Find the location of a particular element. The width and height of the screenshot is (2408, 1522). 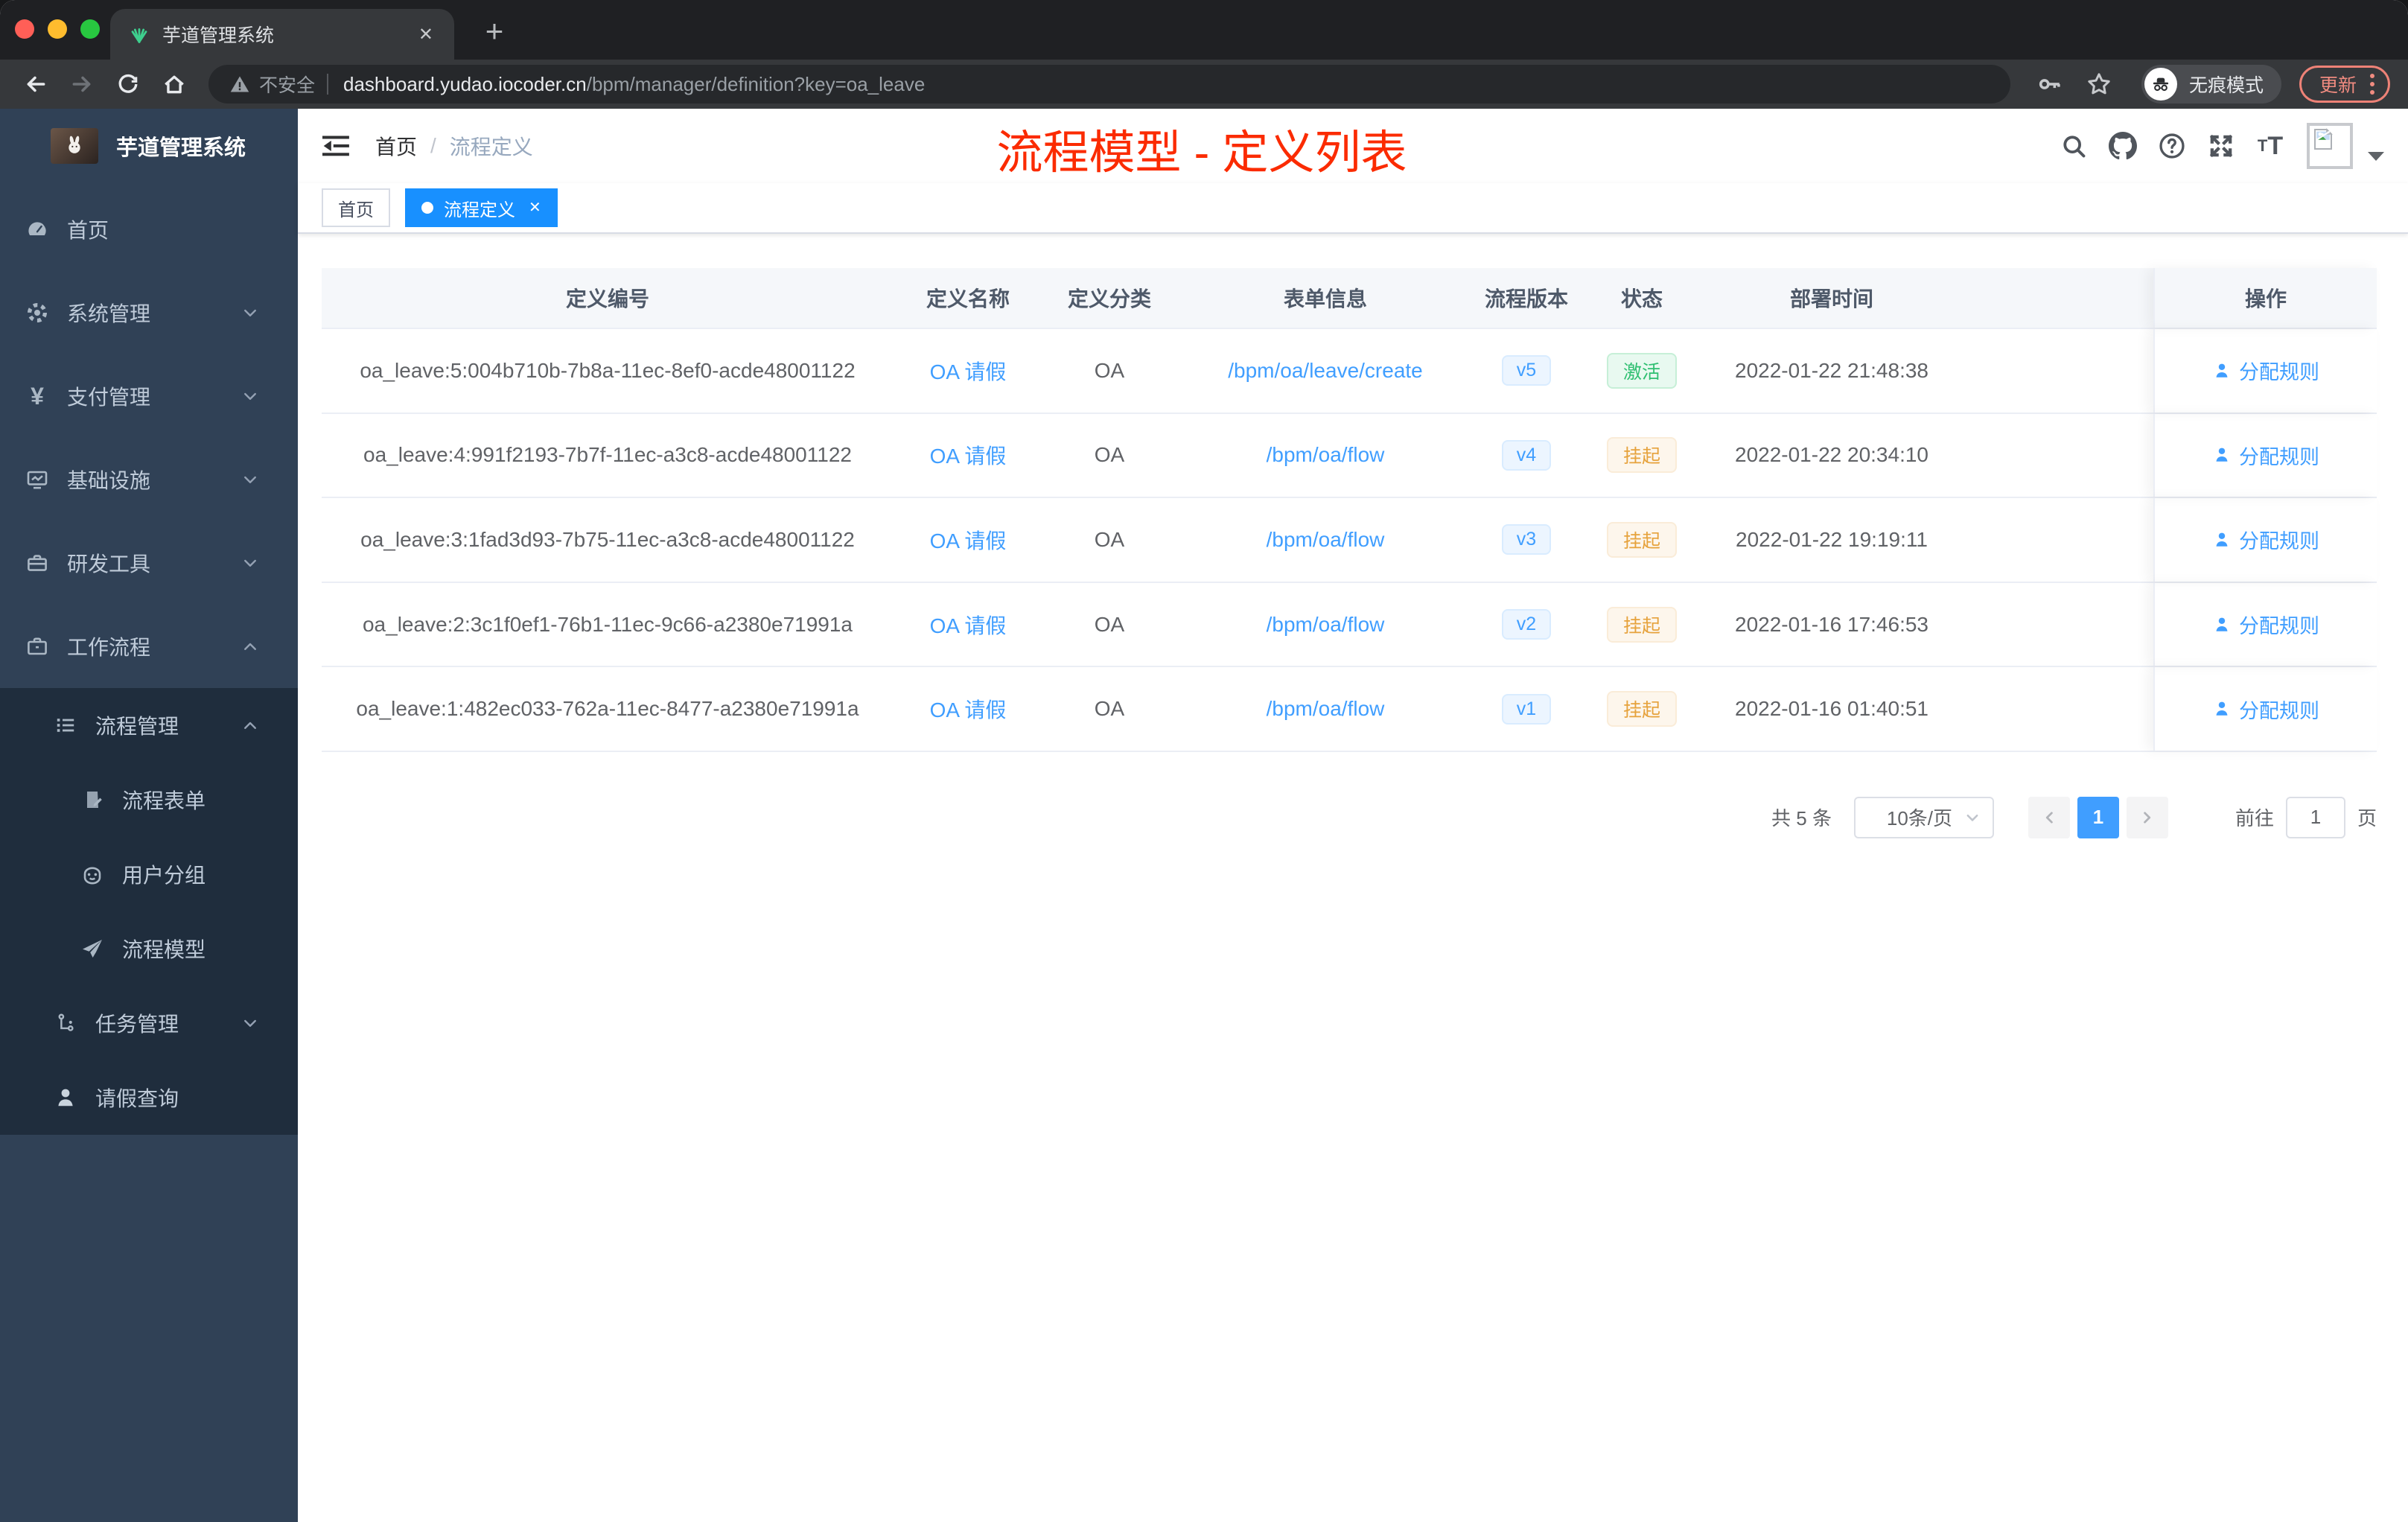

browser-menu-kebab-icon is located at coordinates (2372, 84).